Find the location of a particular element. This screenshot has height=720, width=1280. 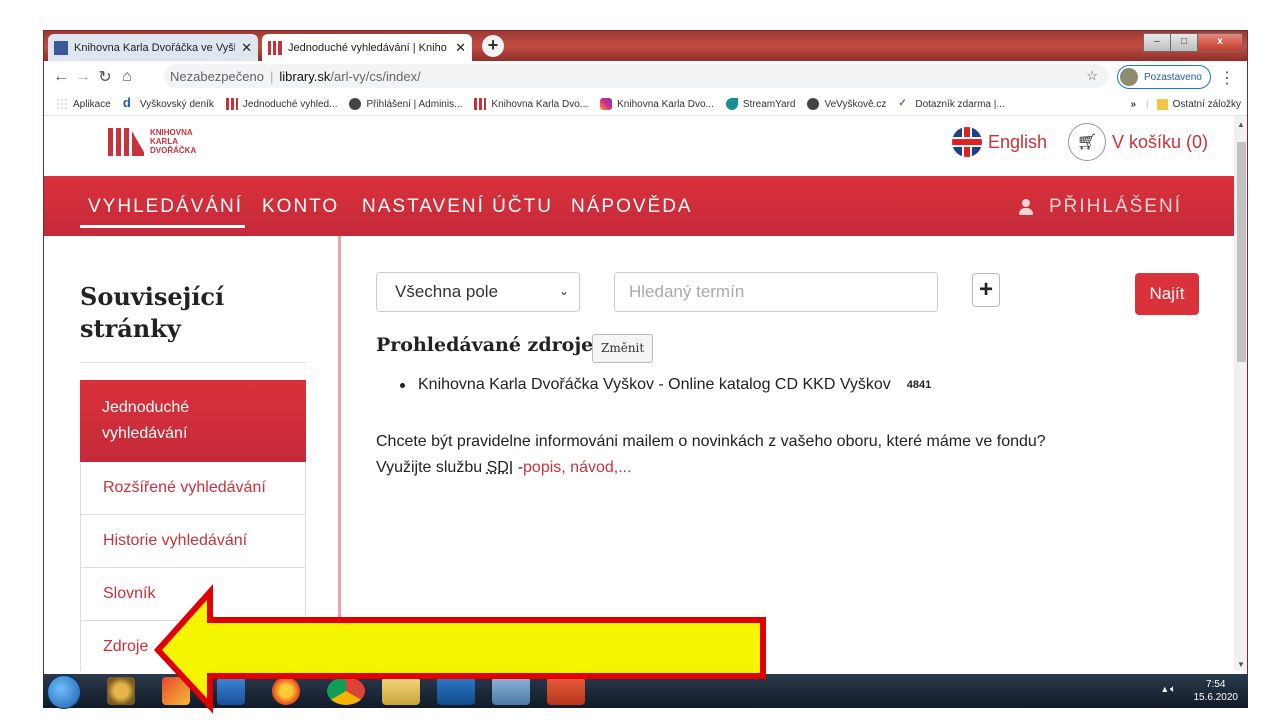

powerpoint-icon is located at coordinates (566, 691).